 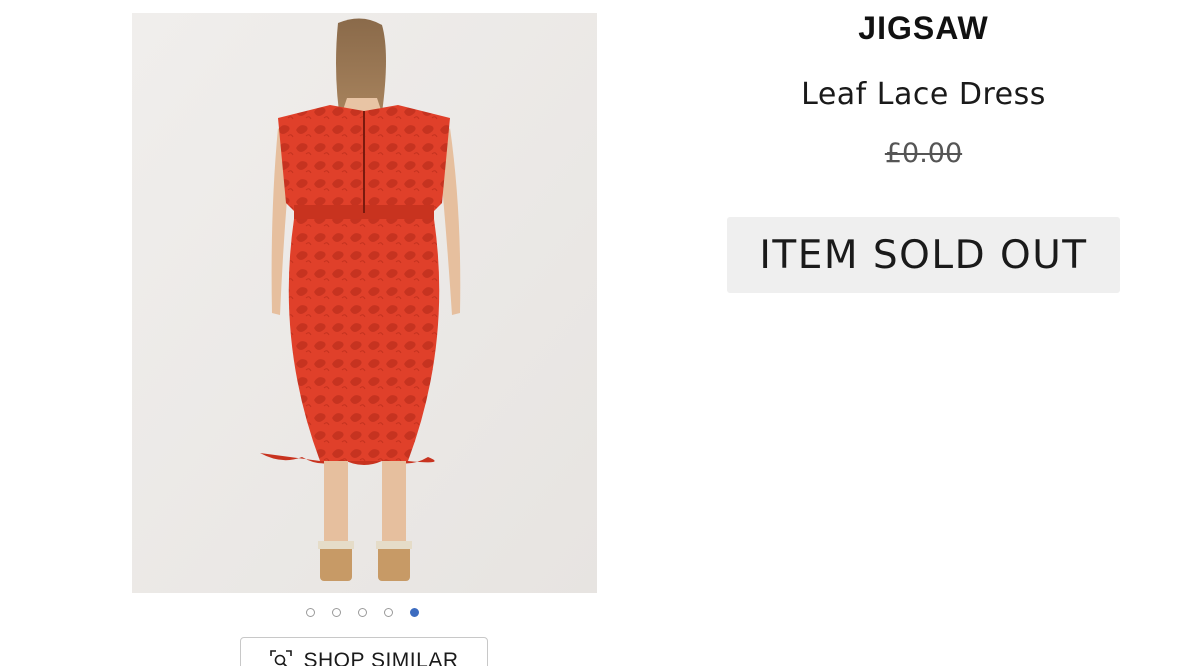 I want to click on shop-similar-button: SHOP SIMILAR, so click(x=364, y=651).